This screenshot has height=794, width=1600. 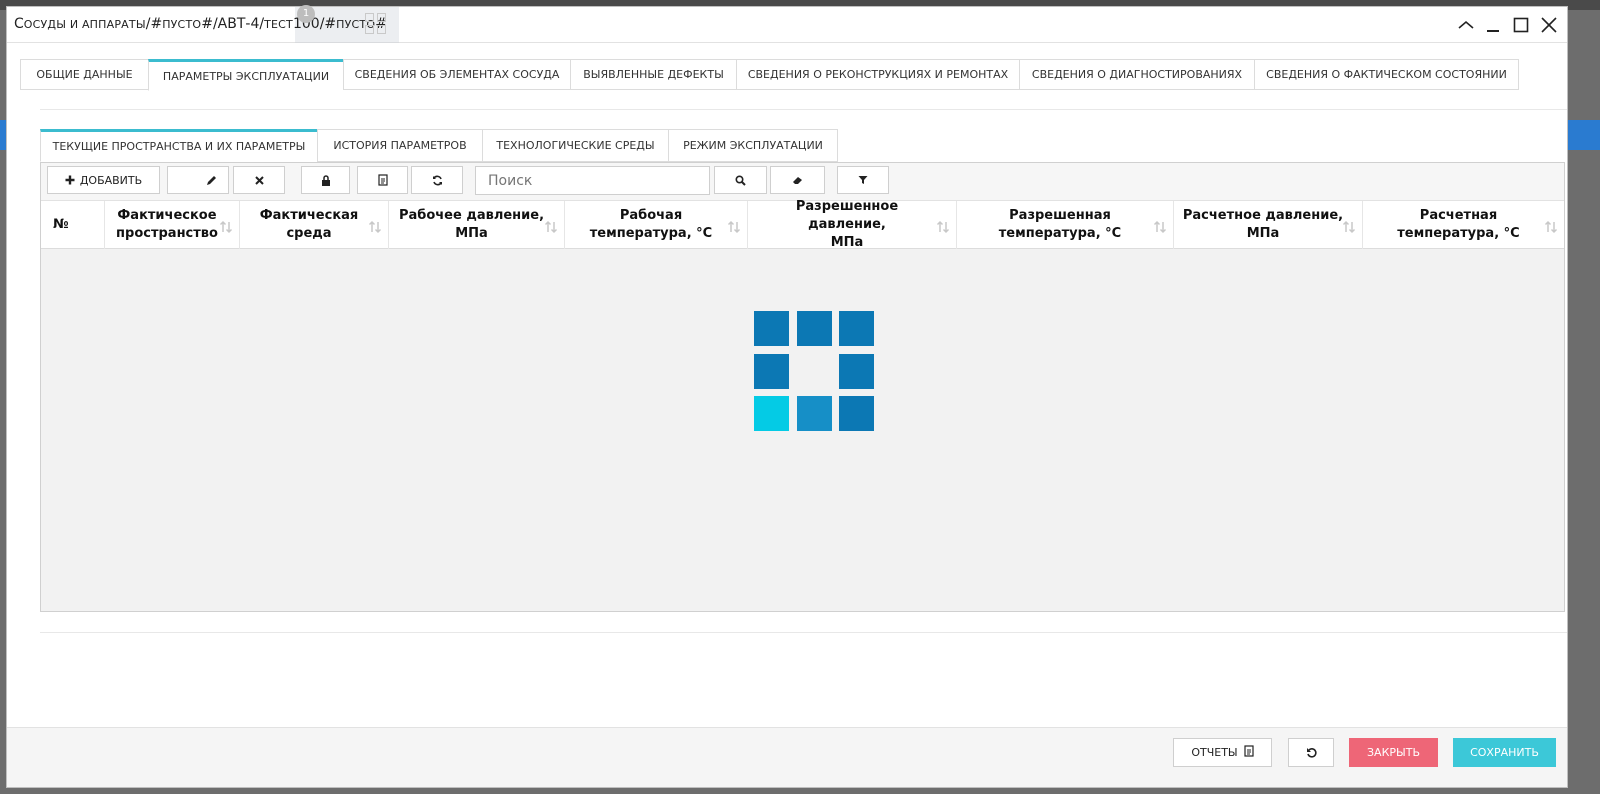 I want to click on eraser-icon, so click(x=797, y=180).